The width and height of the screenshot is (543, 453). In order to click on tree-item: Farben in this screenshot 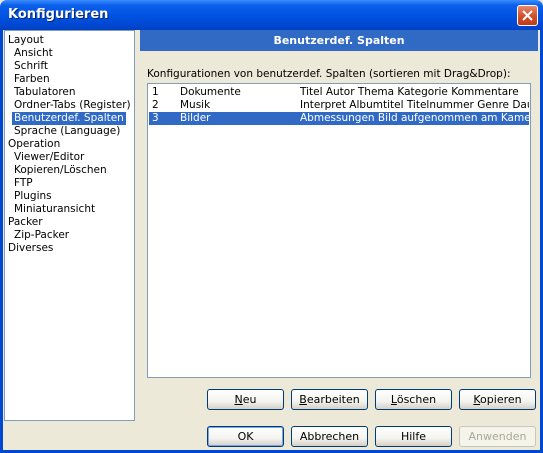, I will do `click(32, 79)`.